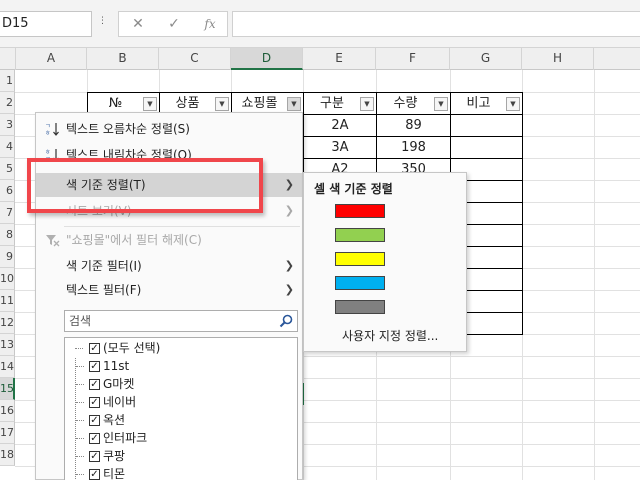 This screenshot has width=640, height=480. I want to click on row-header: 10, so click(7, 279).